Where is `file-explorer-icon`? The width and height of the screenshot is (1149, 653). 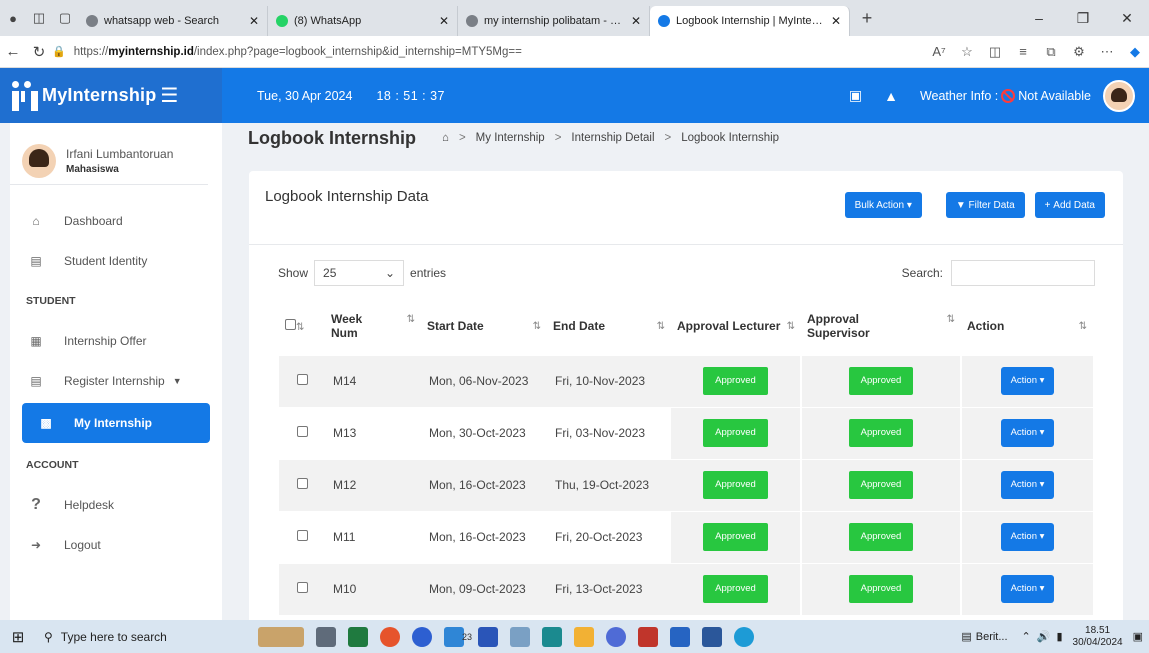 file-explorer-icon is located at coordinates (584, 636).